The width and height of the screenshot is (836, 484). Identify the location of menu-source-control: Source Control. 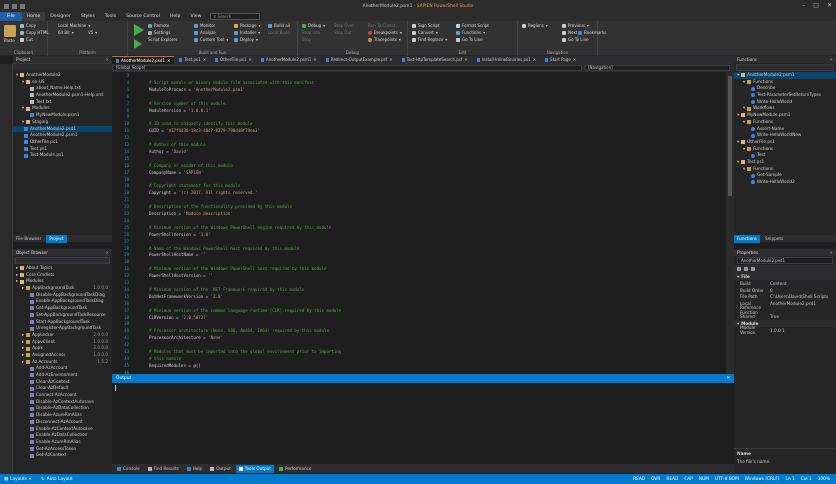
(143, 16).